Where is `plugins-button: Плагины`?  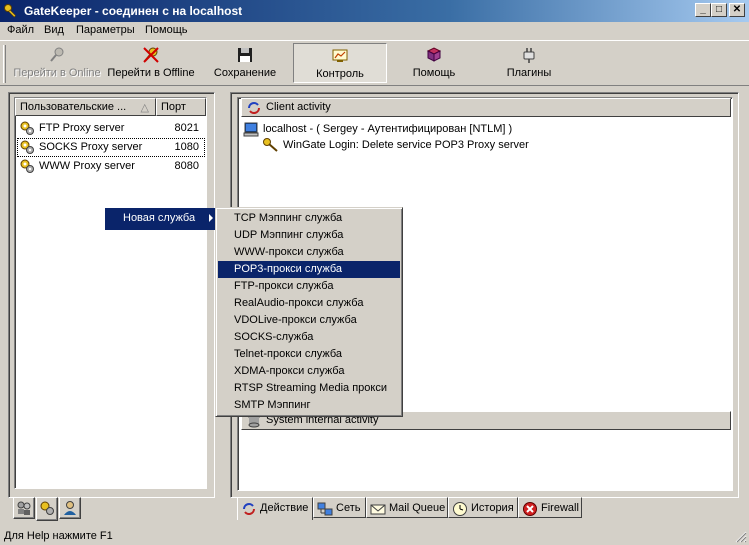
plugins-button: Плагины is located at coordinates (529, 63).